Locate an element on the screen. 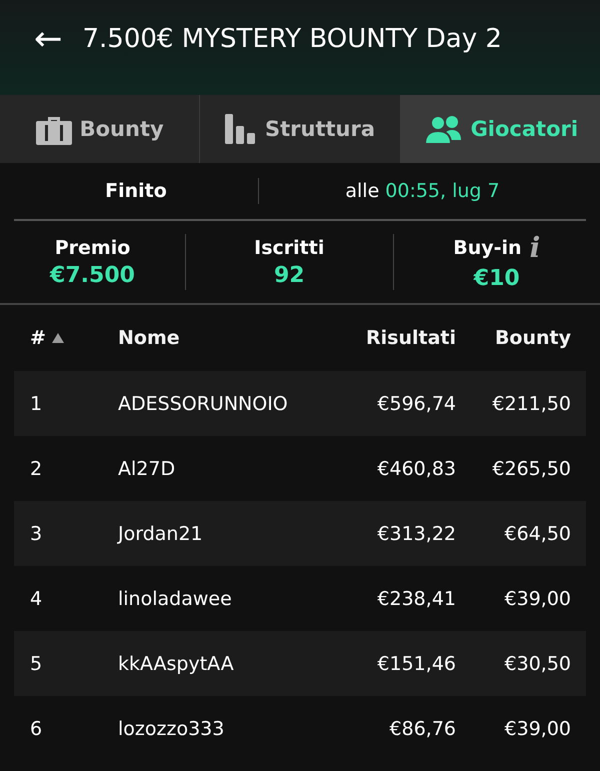 The image size is (600, 771). table-cell: 1 is located at coordinates (36, 403).